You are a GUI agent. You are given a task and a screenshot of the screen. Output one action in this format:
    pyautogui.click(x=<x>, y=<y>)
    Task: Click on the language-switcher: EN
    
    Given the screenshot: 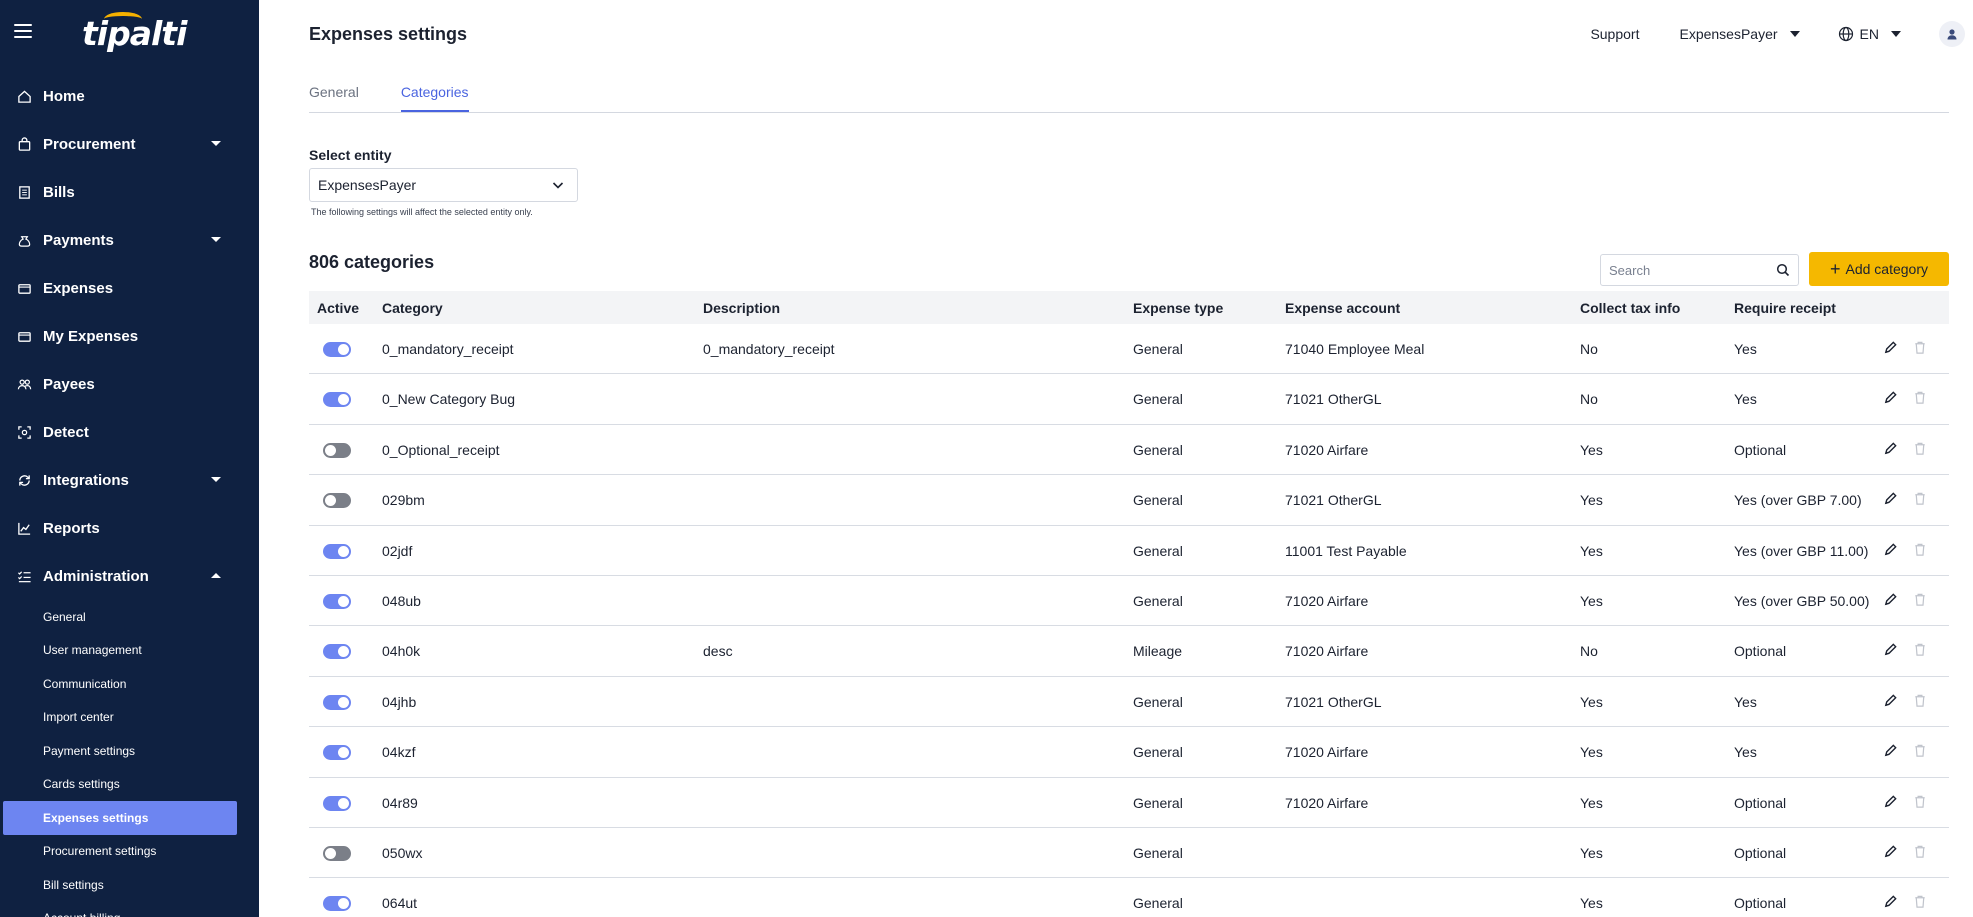 What is the action you would take?
    pyautogui.click(x=1869, y=34)
    